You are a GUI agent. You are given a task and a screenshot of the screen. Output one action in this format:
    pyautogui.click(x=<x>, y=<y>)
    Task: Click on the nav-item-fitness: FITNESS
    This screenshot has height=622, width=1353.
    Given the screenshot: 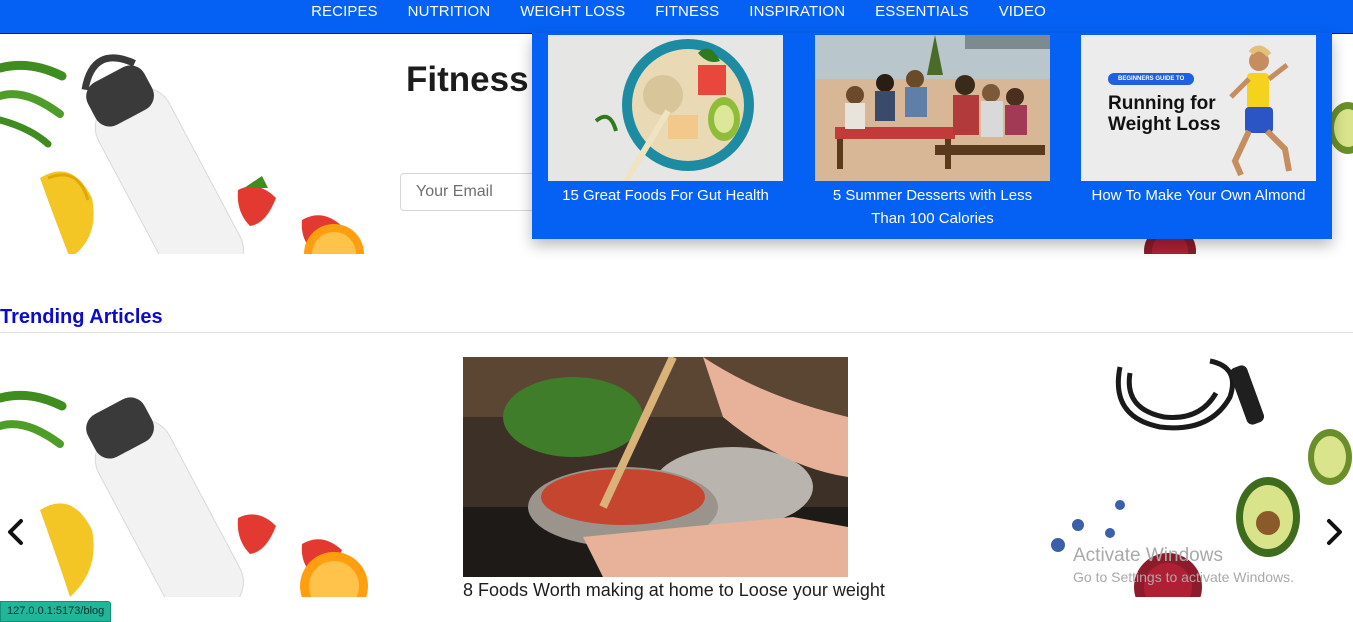 What is the action you would take?
    pyautogui.click(x=687, y=10)
    